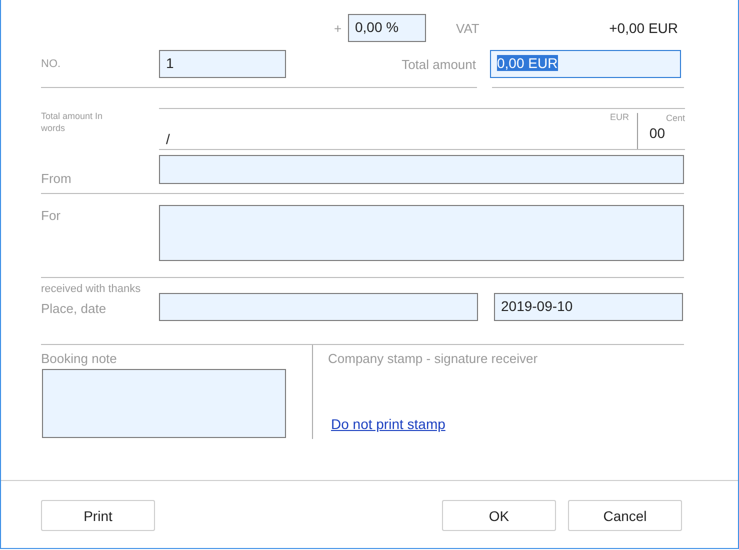 This screenshot has height=550, width=739. Describe the element at coordinates (387, 28) in the screenshot. I see `vat-rate-field: 0,00 %` at that location.